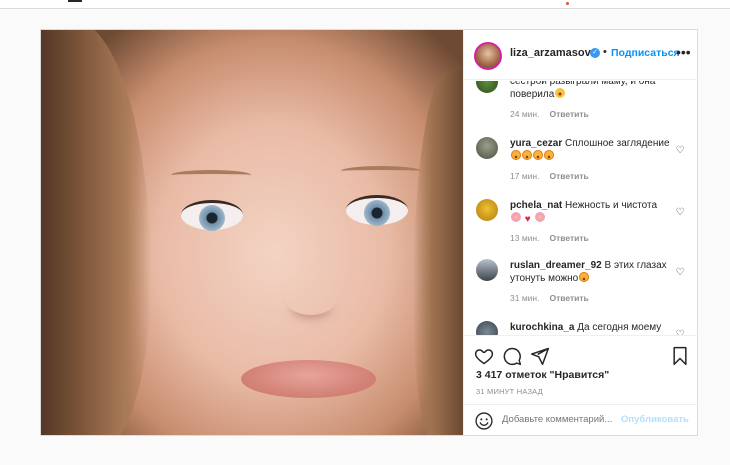 The width and height of the screenshot is (730, 465). Describe the element at coordinates (381, 171) in the screenshot. I see `photo-brow-right` at that location.